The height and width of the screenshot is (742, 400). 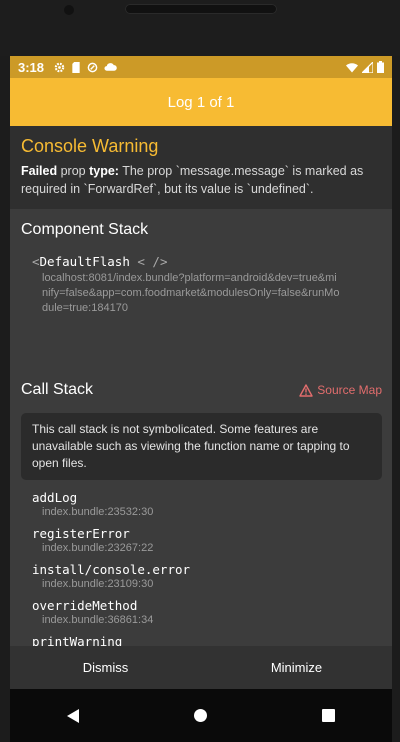 What do you see at coordinates (296, 667) in the screenshot?
I see `minimize-button: Minimize` at bounding box center [296, 667].